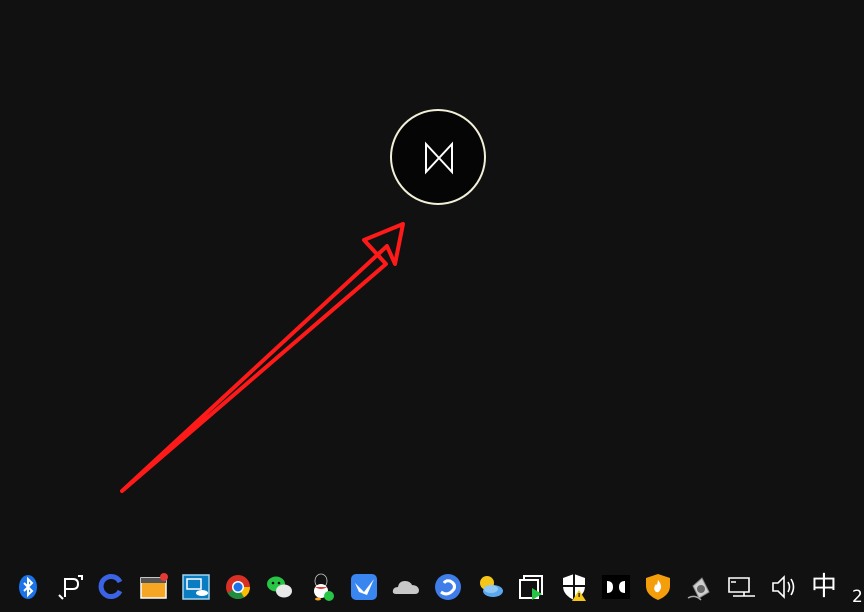 The image size is (864, 612). Describe the element at coordinates (70, 587) in the screenshot. I see `pen-input-icon` at that location.